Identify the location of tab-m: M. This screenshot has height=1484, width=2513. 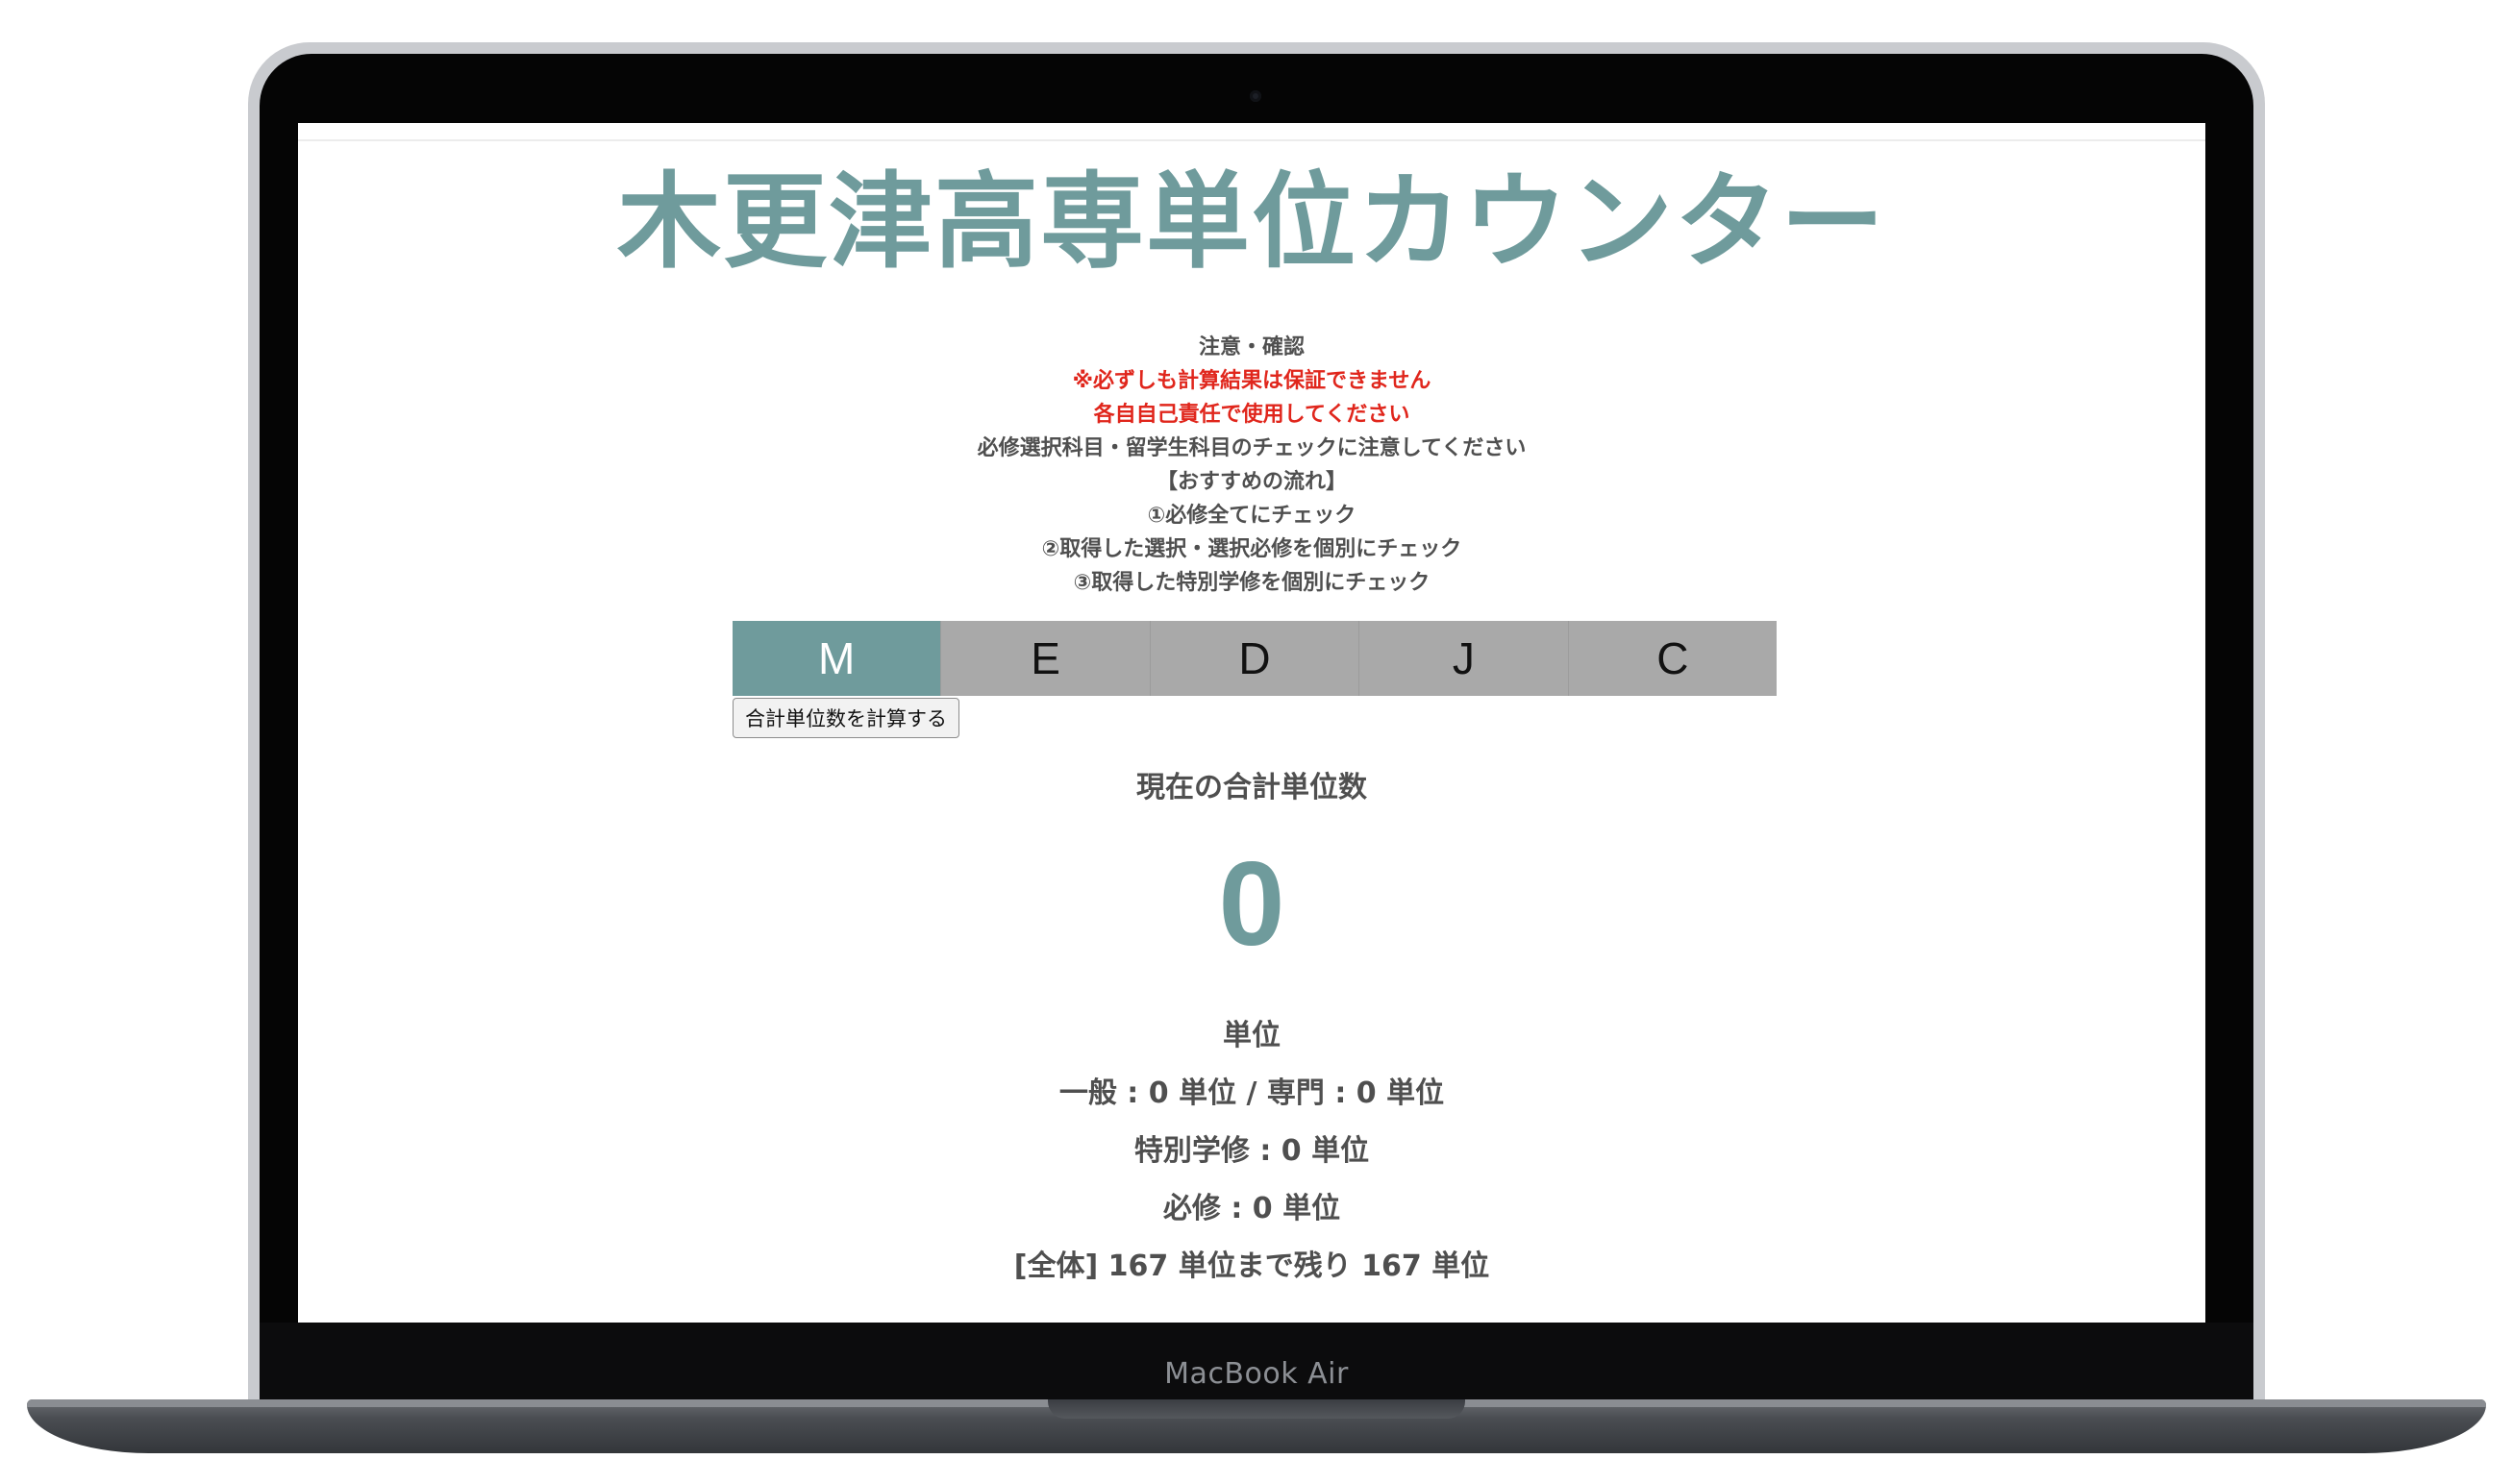
(837, 658).